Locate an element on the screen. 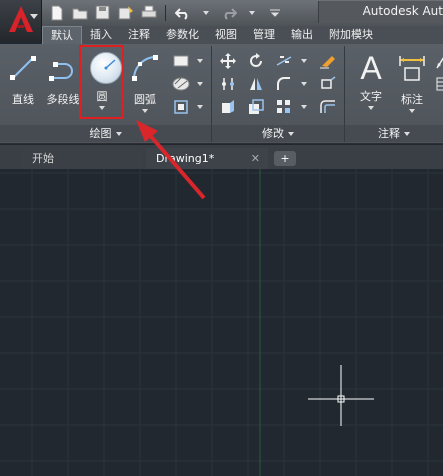 This screenshot has height=476, width=443. polyline-icon is located at coordinates (61, 71).